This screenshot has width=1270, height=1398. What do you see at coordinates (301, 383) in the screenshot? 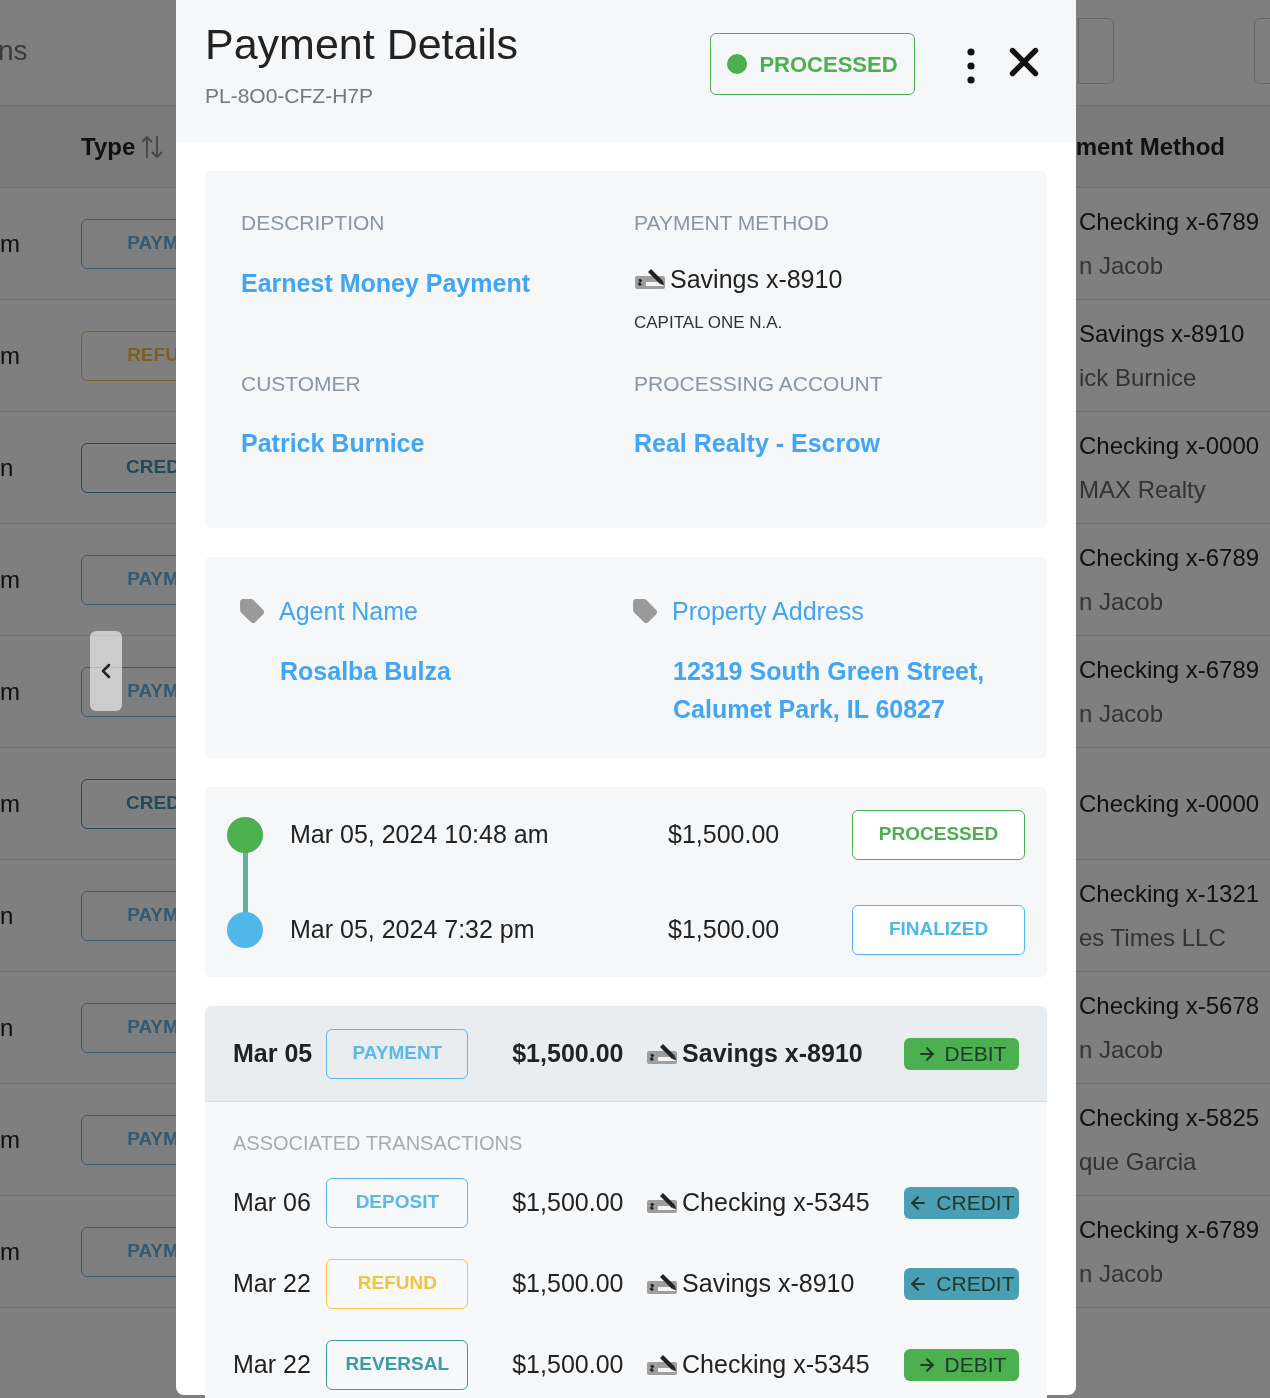
I see `field-label: CUSTOMER` at bounding box center [301, 383].